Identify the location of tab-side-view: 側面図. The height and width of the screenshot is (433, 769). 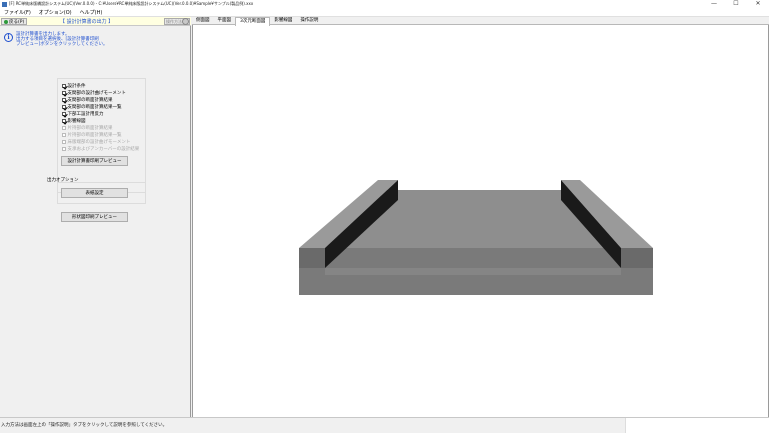
(203, 21).